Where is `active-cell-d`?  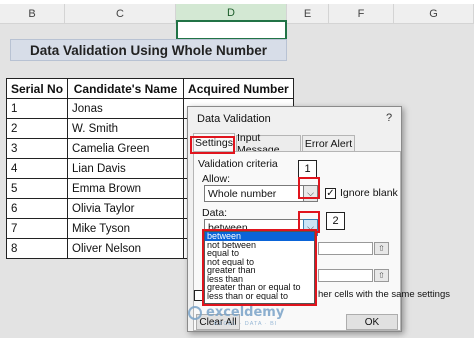
active-cell-d is located at coordinates (231, 30).